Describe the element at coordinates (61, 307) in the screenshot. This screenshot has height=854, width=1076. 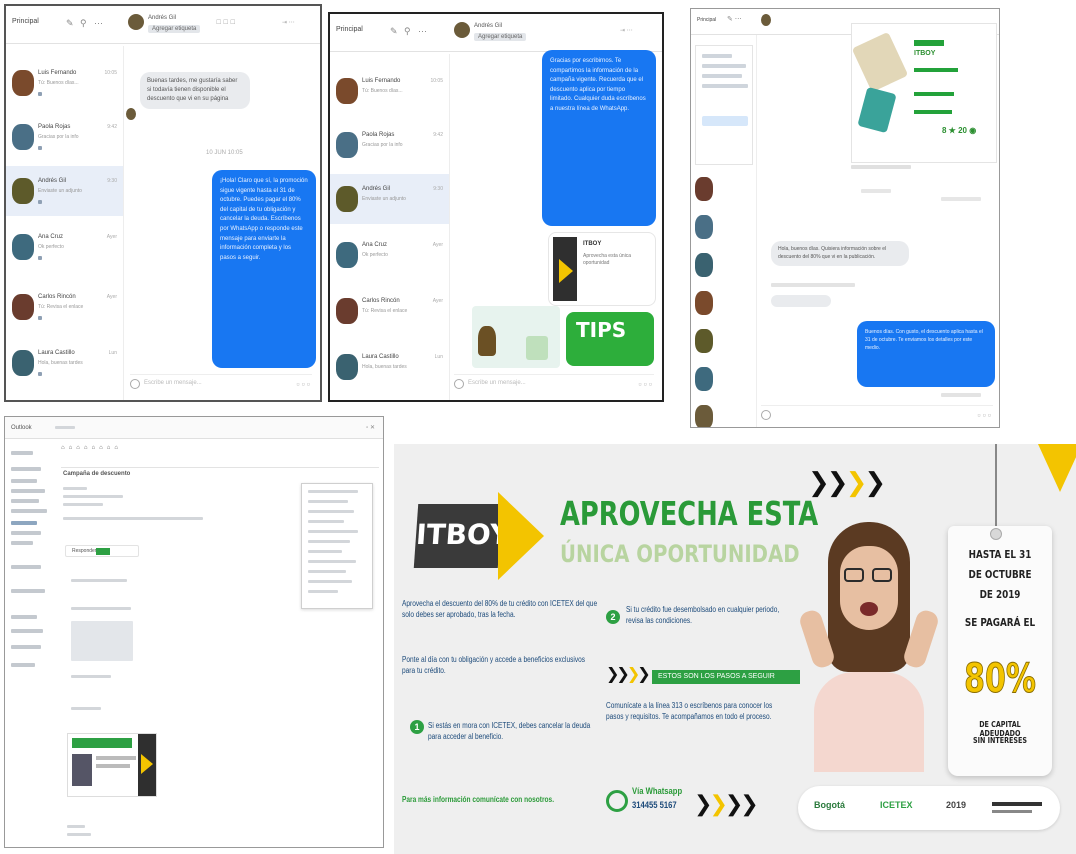
I see `contact-preview: Tú: Revisa el enlace` at that location.